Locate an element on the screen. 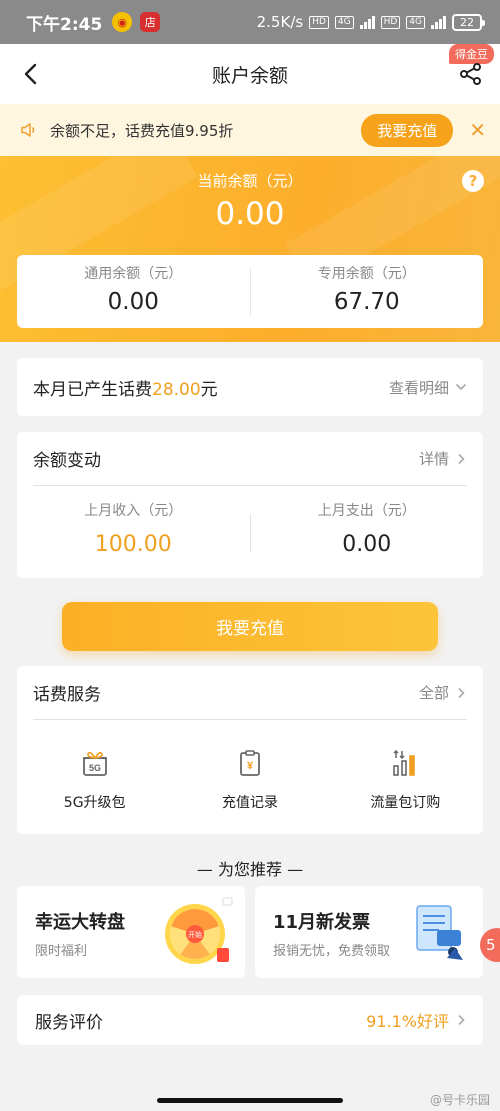 The image size is (500, 1111). income-label: 上月收入（元） is located at coordinates (133, 511).